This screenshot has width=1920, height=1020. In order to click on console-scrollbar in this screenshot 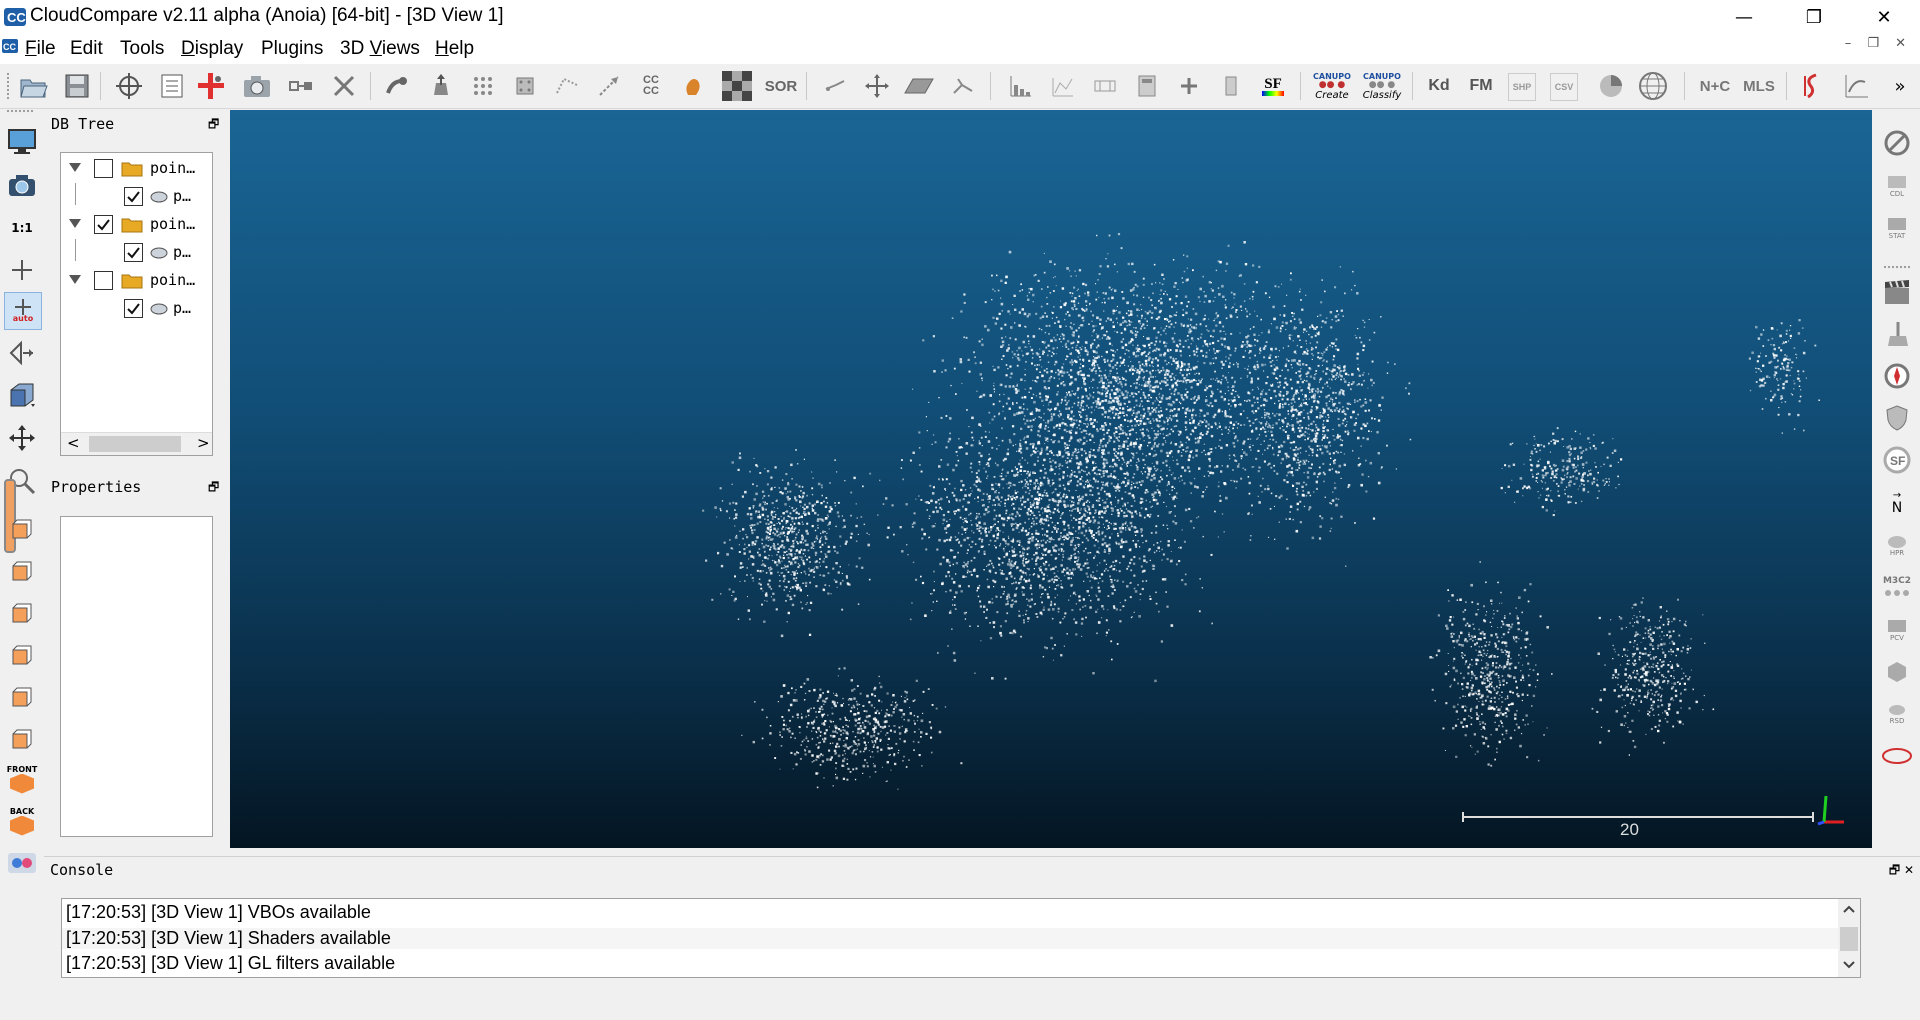, I will do `click(1849, 938)`.